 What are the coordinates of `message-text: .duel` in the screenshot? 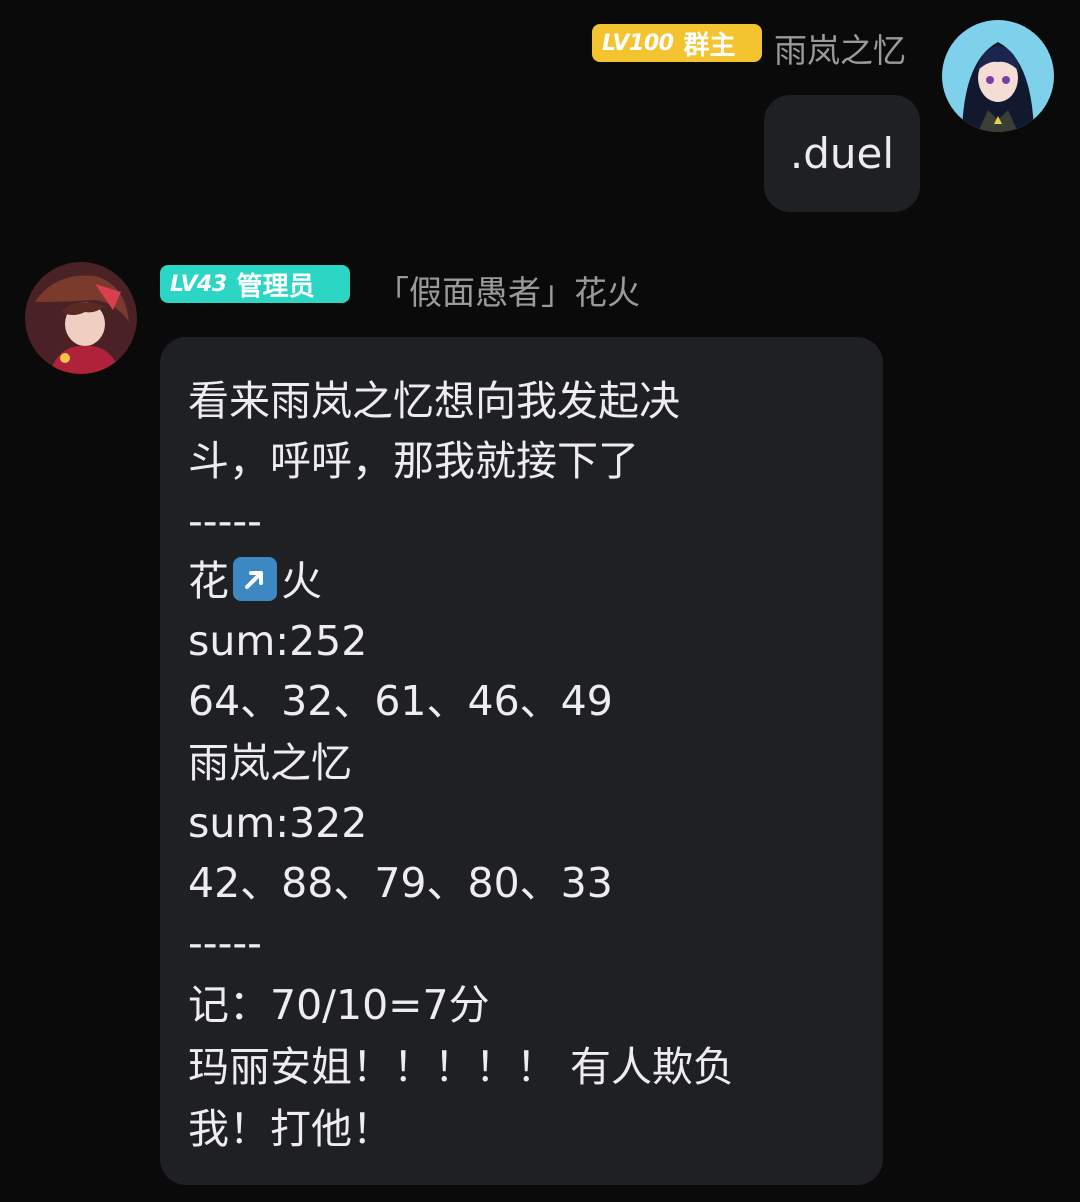 It's located at (842, 153).